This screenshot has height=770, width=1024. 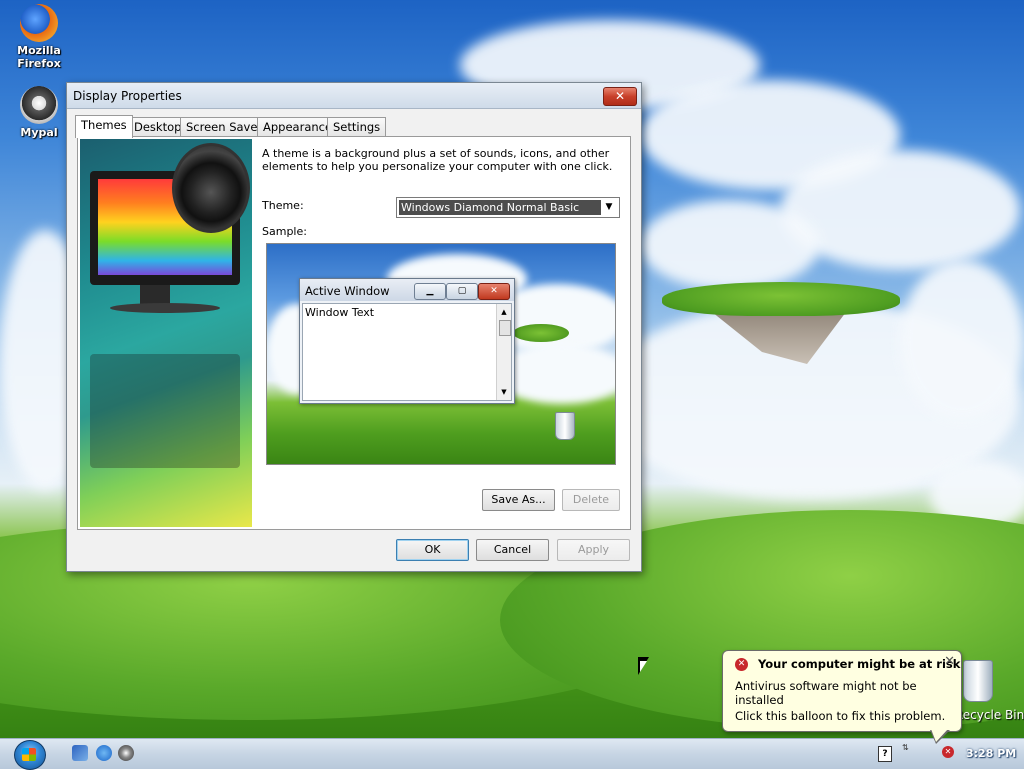 What do you see at coordinates (939, 735) in the screenshot?
I see `balloon-tail` at bounding box center [939, 735].